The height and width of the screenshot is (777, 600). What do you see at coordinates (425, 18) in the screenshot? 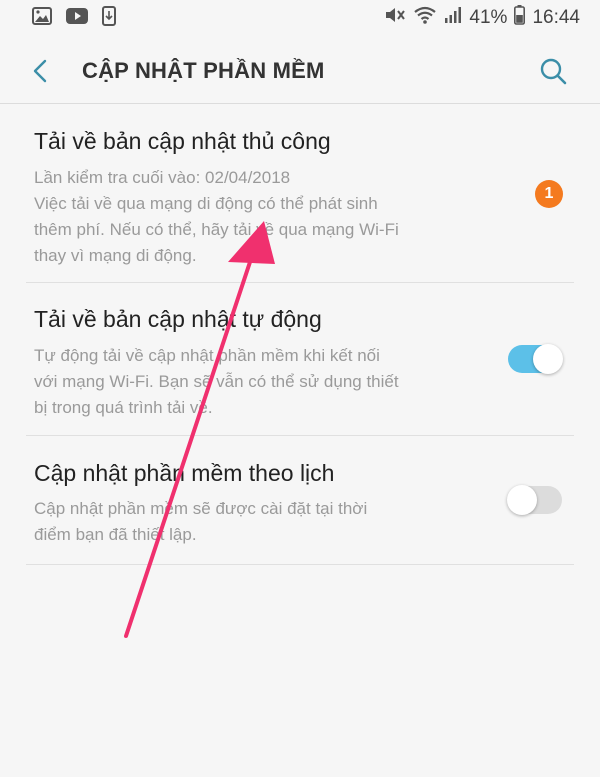
I see `wifi-icon` at bounding box center [425, 18].